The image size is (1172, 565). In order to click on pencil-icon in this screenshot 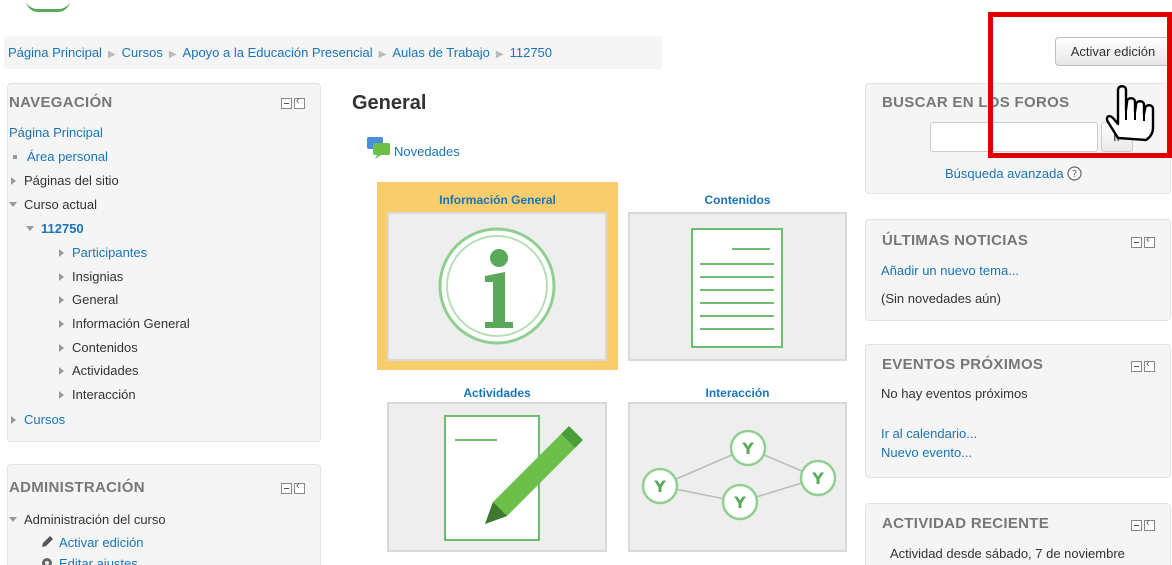, I will do `click(47, 541)`.